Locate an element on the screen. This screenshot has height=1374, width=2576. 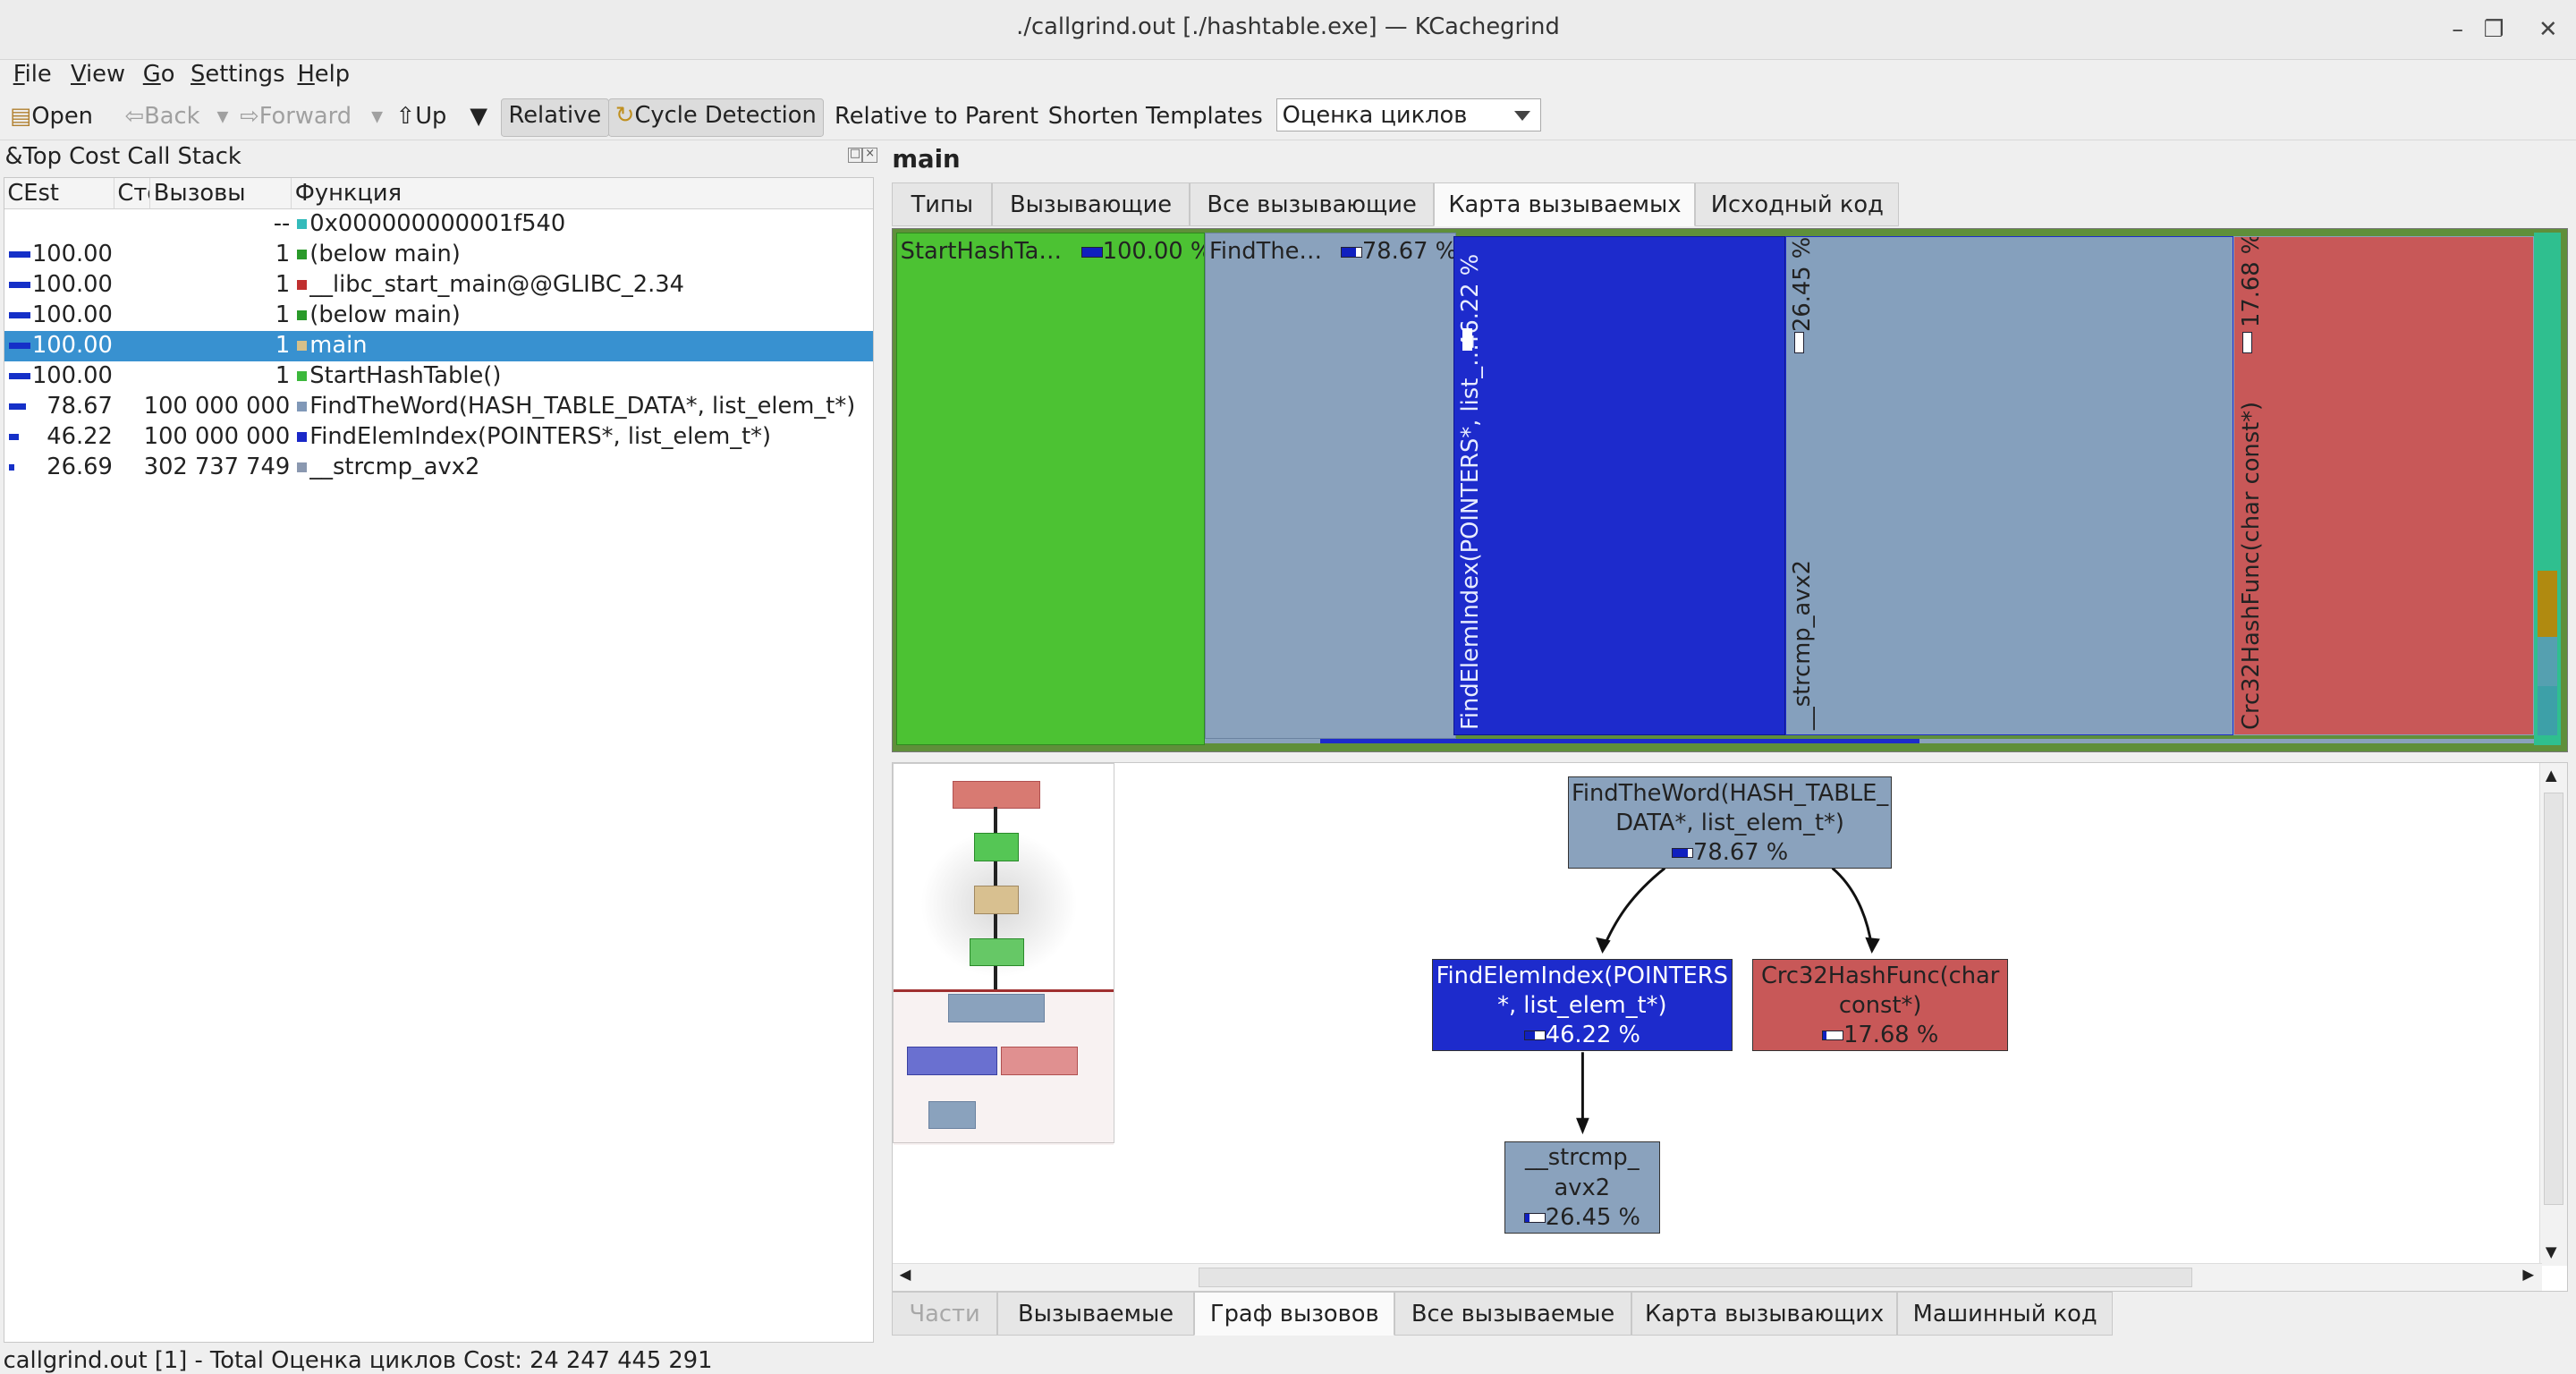
maximize-button: ❐ is located at coordinates (2494, 30).